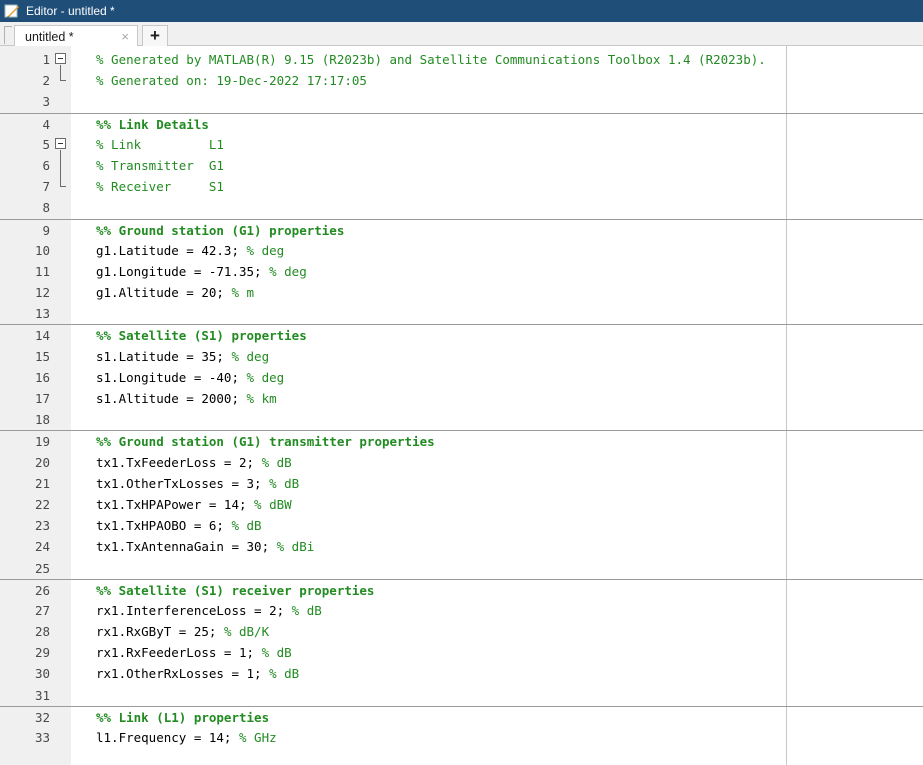  I want to click on tab-strip-grip, so click(8, 35).